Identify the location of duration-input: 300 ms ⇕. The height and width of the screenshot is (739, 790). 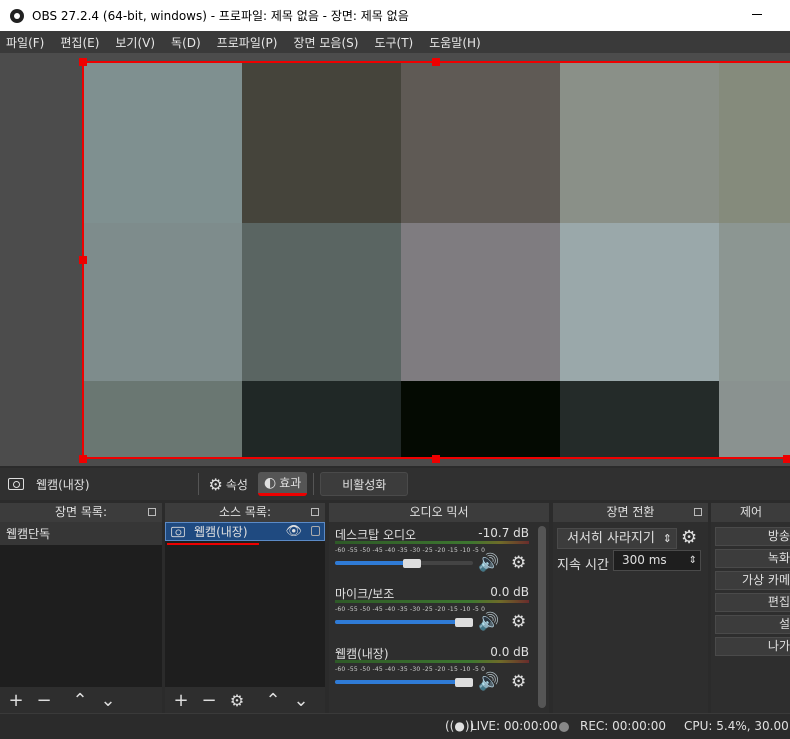
(657, 560).